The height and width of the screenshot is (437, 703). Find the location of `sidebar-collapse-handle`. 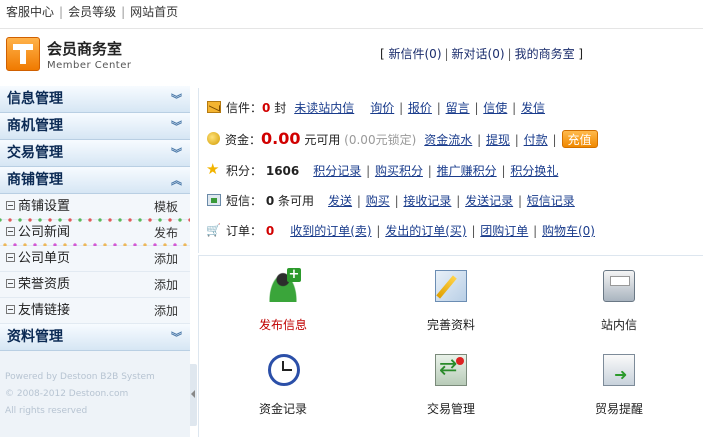

sidebar-collapse-handle is located at coordinates (193, 395).